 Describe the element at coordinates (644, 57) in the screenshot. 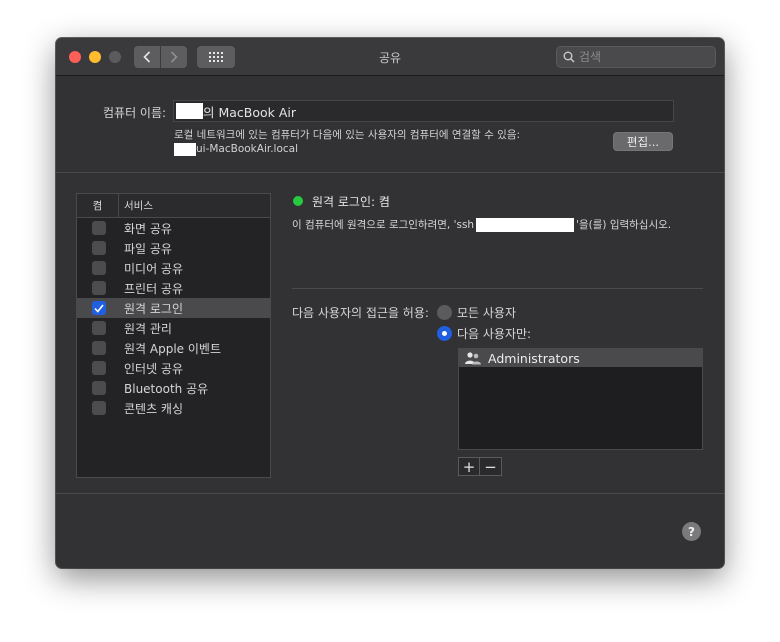

I see `search-input` at that location.